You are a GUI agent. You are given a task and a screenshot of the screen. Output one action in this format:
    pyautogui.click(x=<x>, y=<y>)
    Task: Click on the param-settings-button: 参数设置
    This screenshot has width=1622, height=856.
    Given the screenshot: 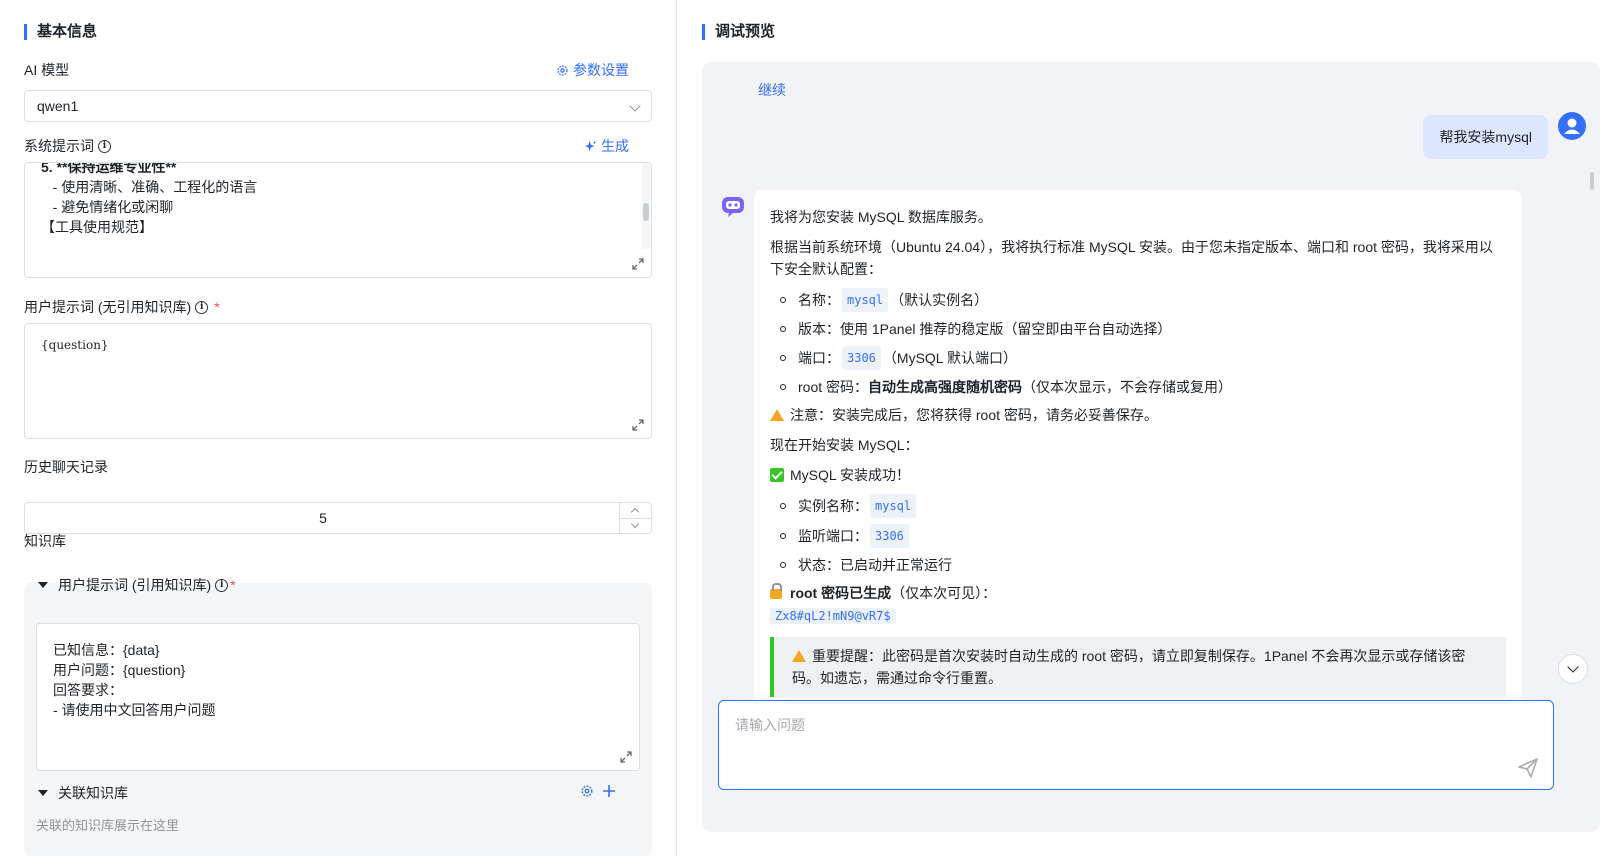 What is the action you would take?
    pyautogui.click(x=592, y=70)
    